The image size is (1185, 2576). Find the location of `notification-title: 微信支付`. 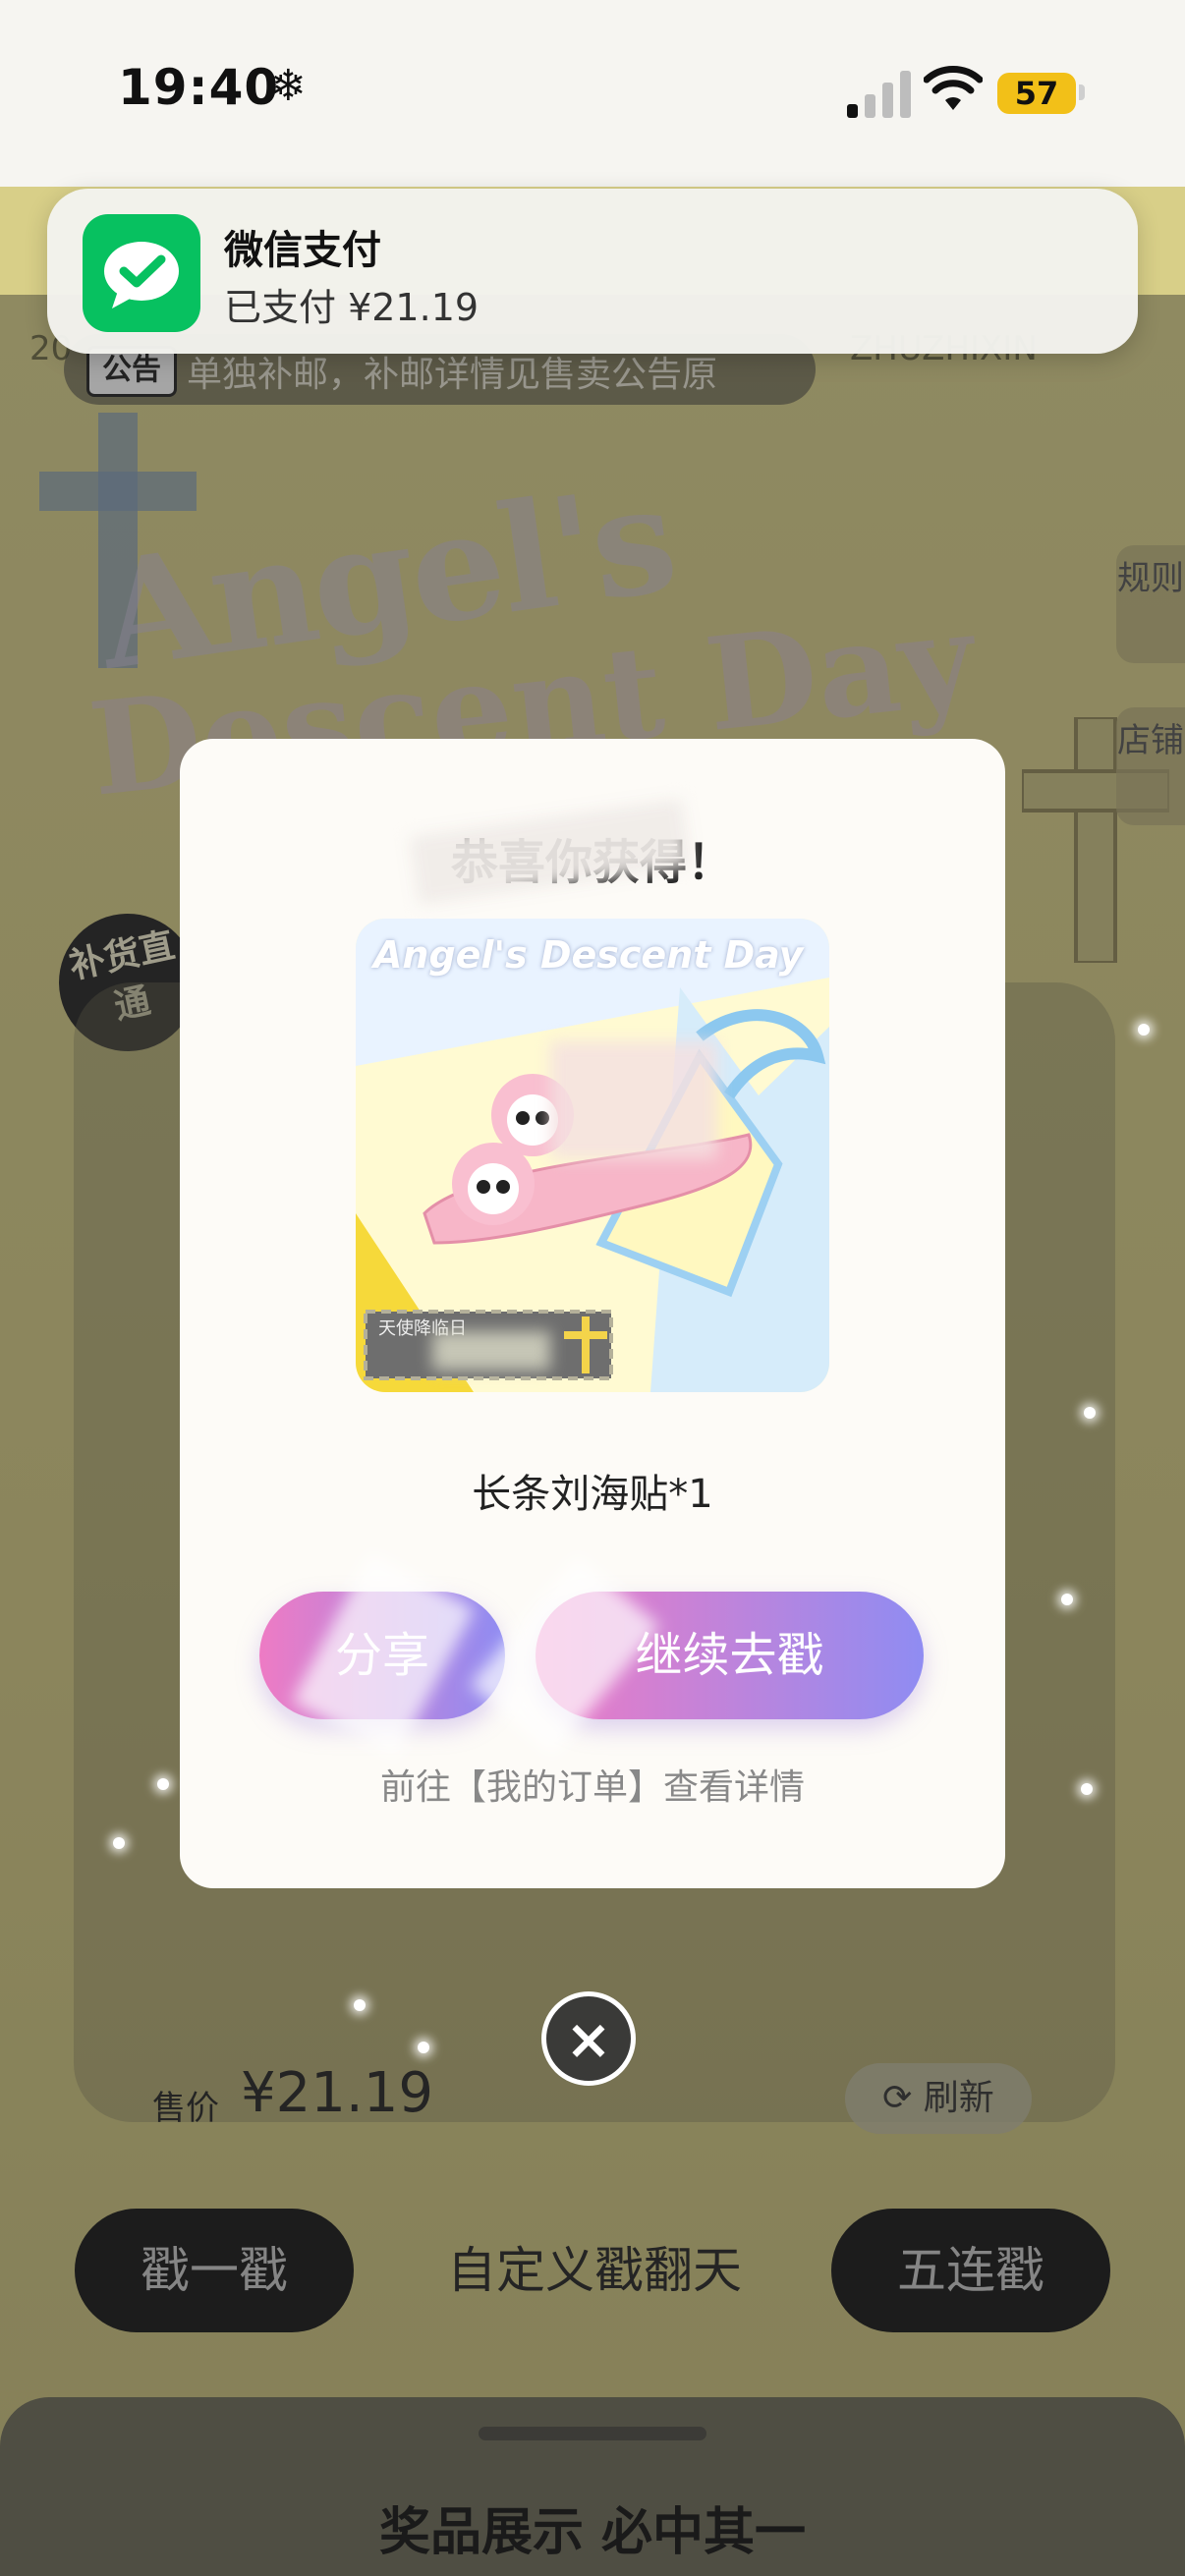

notification-title: 微信支付 is located at coordinates (303, 250).